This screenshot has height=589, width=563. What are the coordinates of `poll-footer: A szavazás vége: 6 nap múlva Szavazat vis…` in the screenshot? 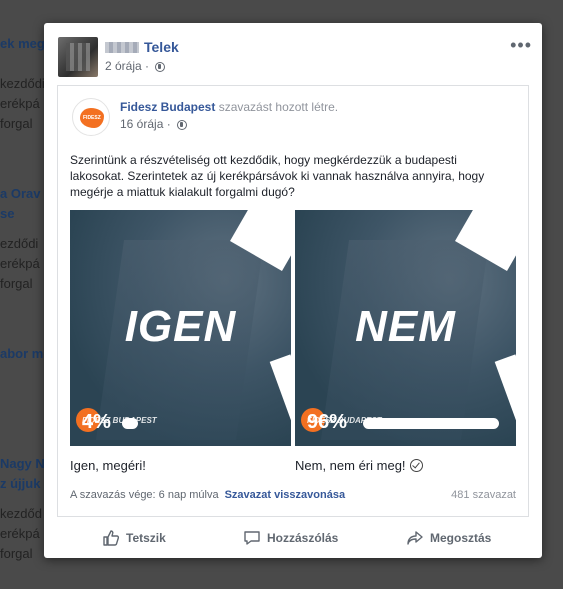 It's located at (207, 495).